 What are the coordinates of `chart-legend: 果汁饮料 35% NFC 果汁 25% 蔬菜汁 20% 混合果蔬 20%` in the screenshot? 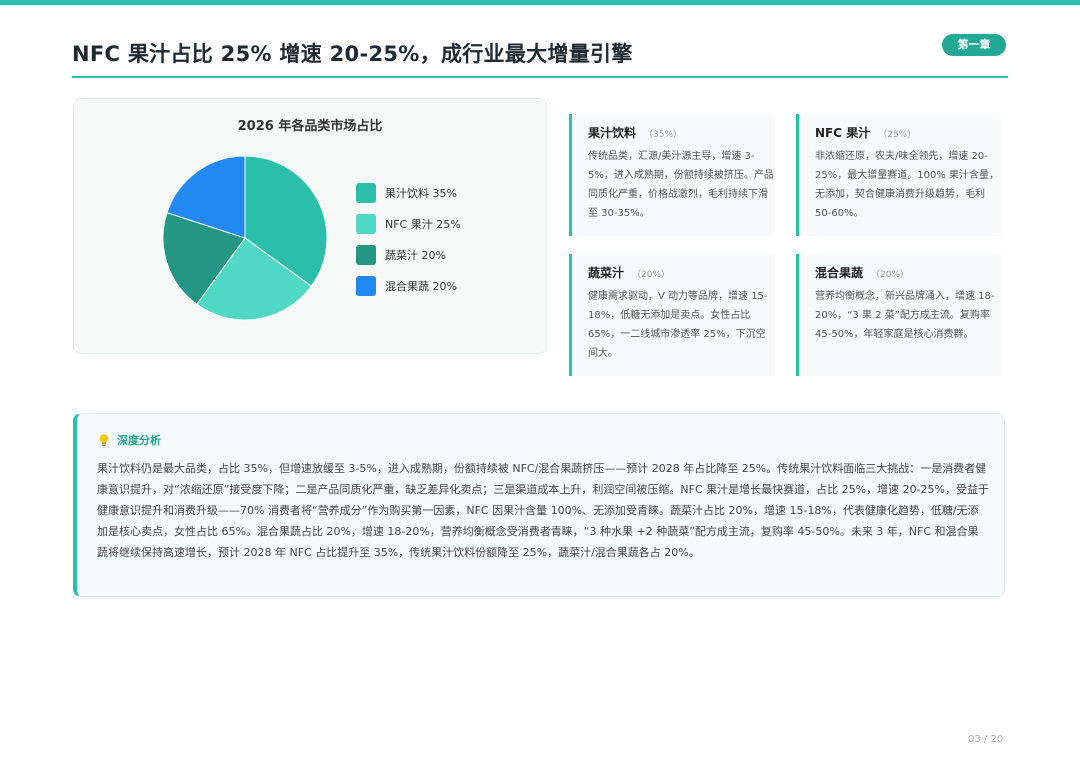 It's located at (408, 245).